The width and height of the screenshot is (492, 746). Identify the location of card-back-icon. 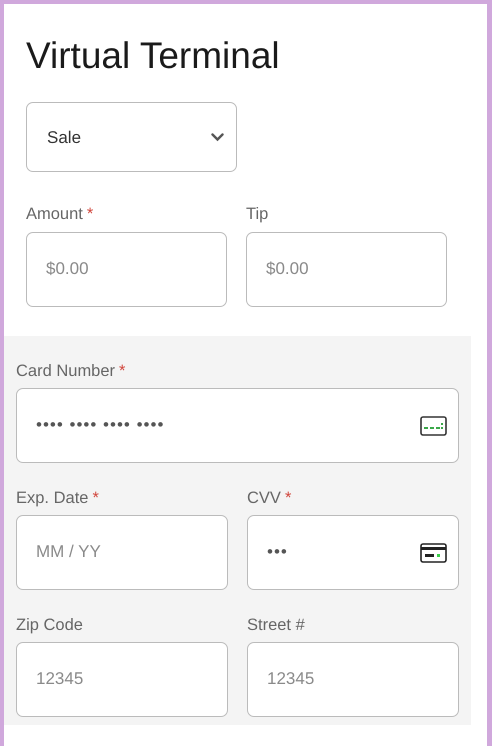
(433, 552).